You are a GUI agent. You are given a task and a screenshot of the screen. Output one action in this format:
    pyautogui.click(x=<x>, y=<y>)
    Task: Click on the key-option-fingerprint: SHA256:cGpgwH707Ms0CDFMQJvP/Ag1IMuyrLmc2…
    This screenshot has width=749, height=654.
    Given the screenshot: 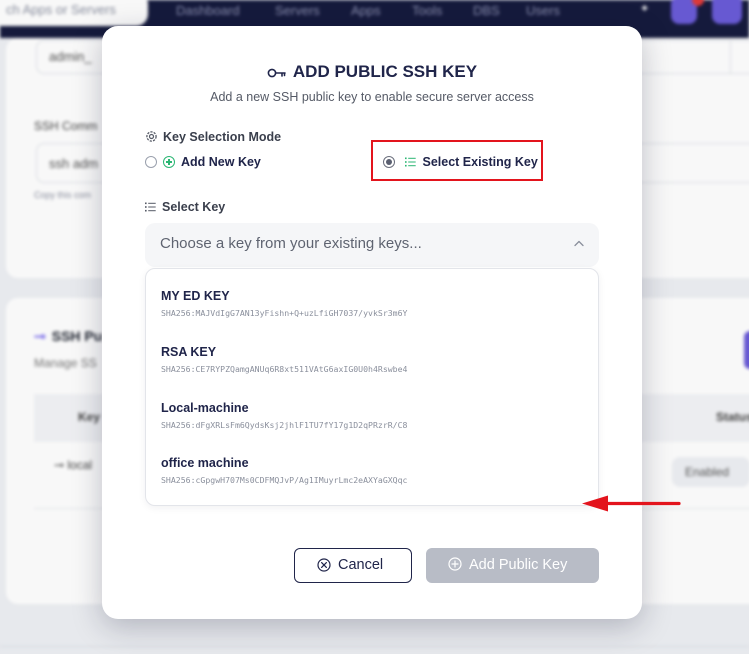 What is the action you would take?
    pyautogui.click(x=284, y=480)
    